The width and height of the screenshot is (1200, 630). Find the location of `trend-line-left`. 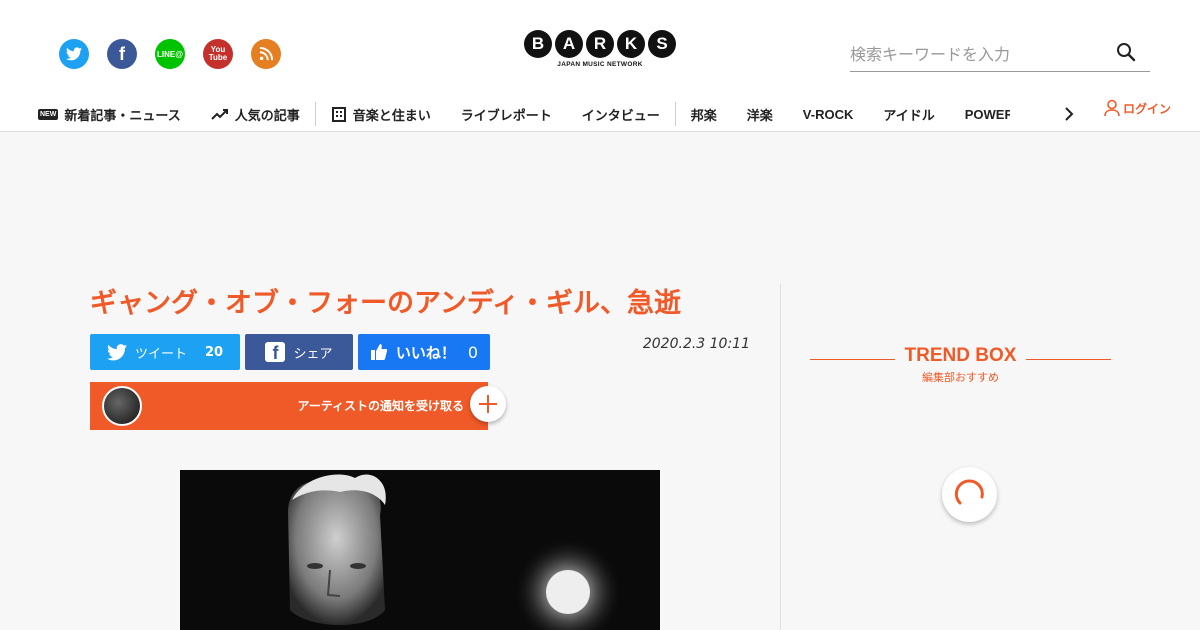

trend-line-left is located at coordinates (852, 359).